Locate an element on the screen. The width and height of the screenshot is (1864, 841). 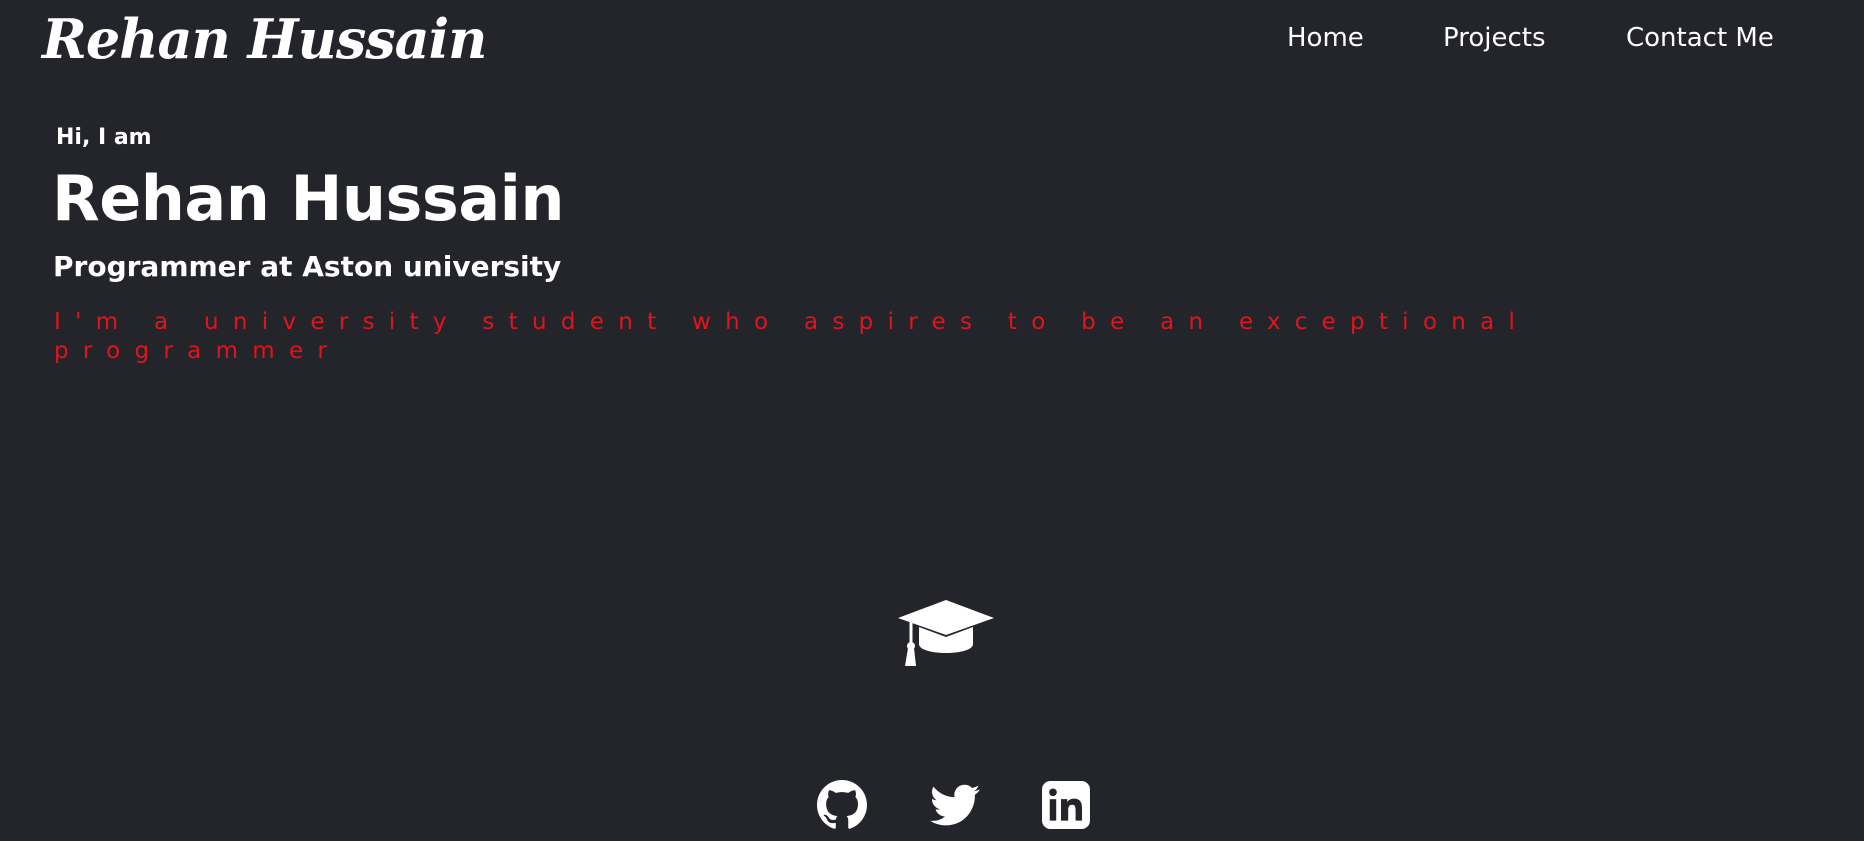
hero-greeting: Hi, I am is located at coordinates (104, 137).